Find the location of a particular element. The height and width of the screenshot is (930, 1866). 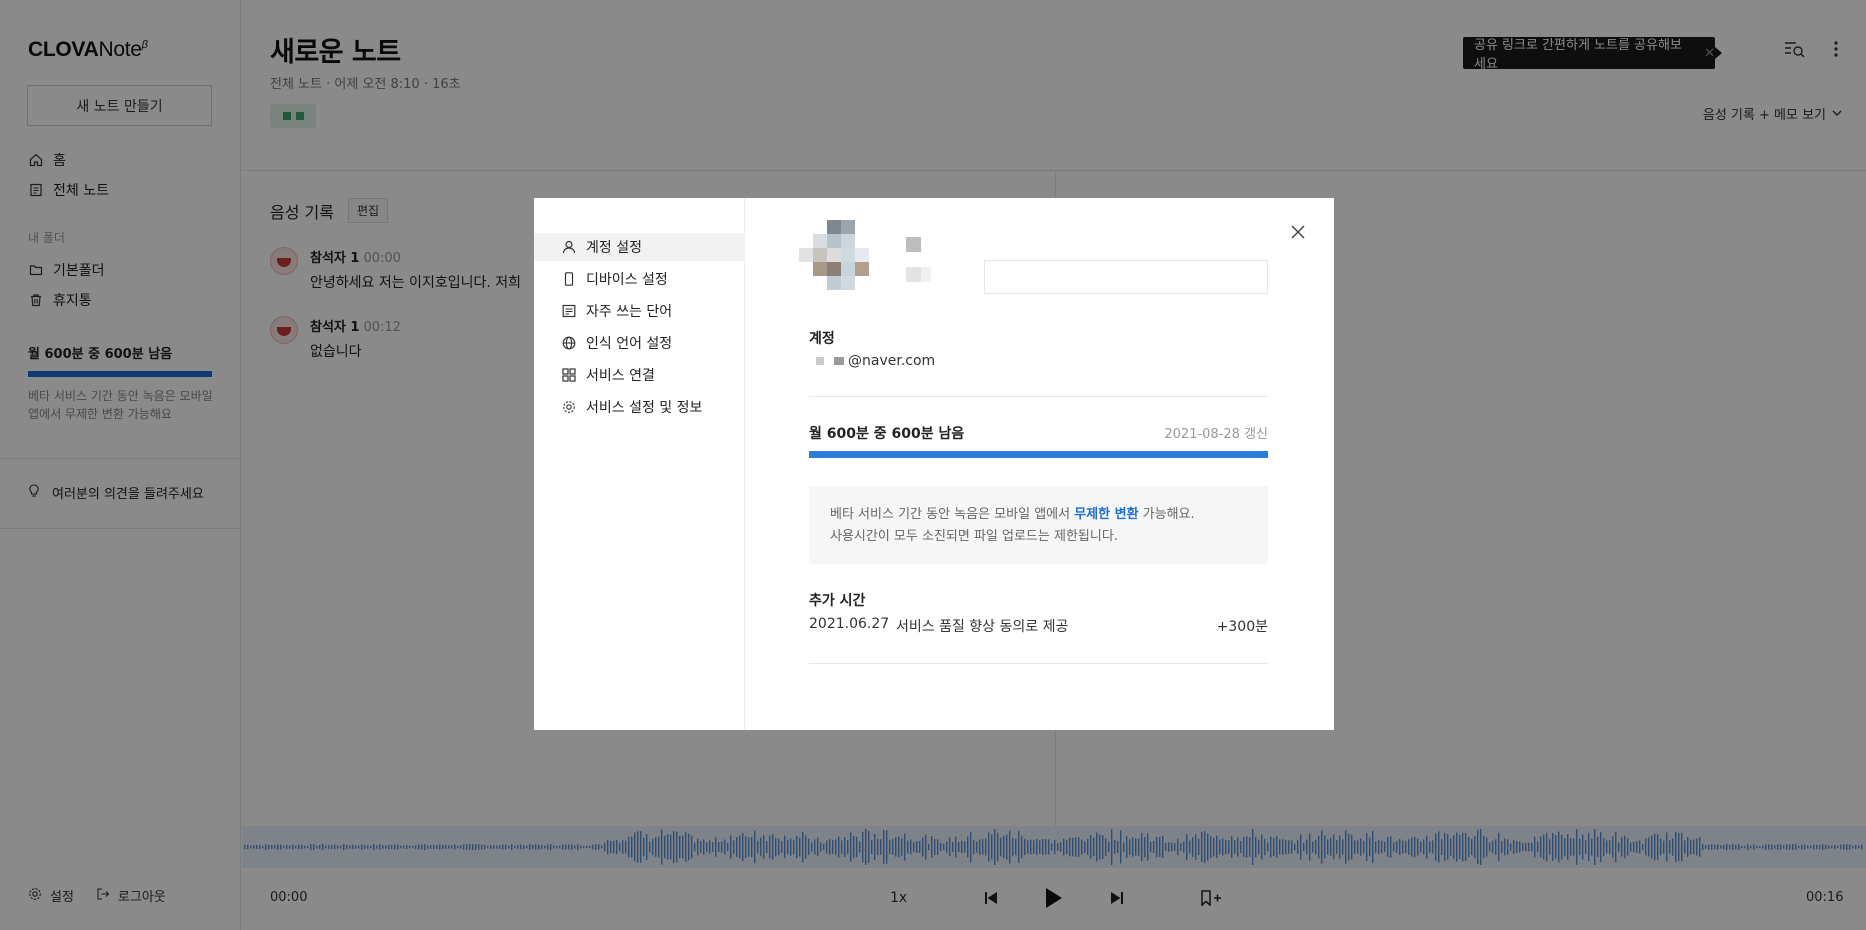

menu-item-label: 디바이스 설정 is located at coordinates (627, 280).